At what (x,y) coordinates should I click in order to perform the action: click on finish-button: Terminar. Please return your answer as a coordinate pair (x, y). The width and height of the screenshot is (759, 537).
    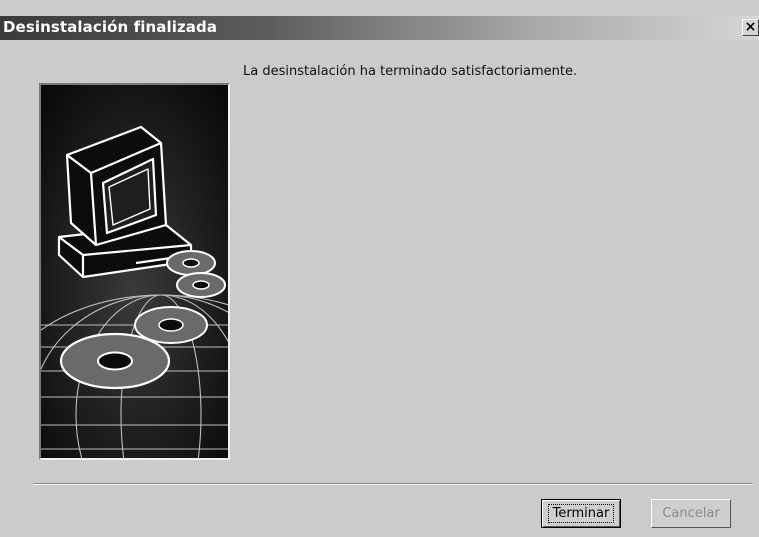
    Looking at the image, I should click on (581, 513).